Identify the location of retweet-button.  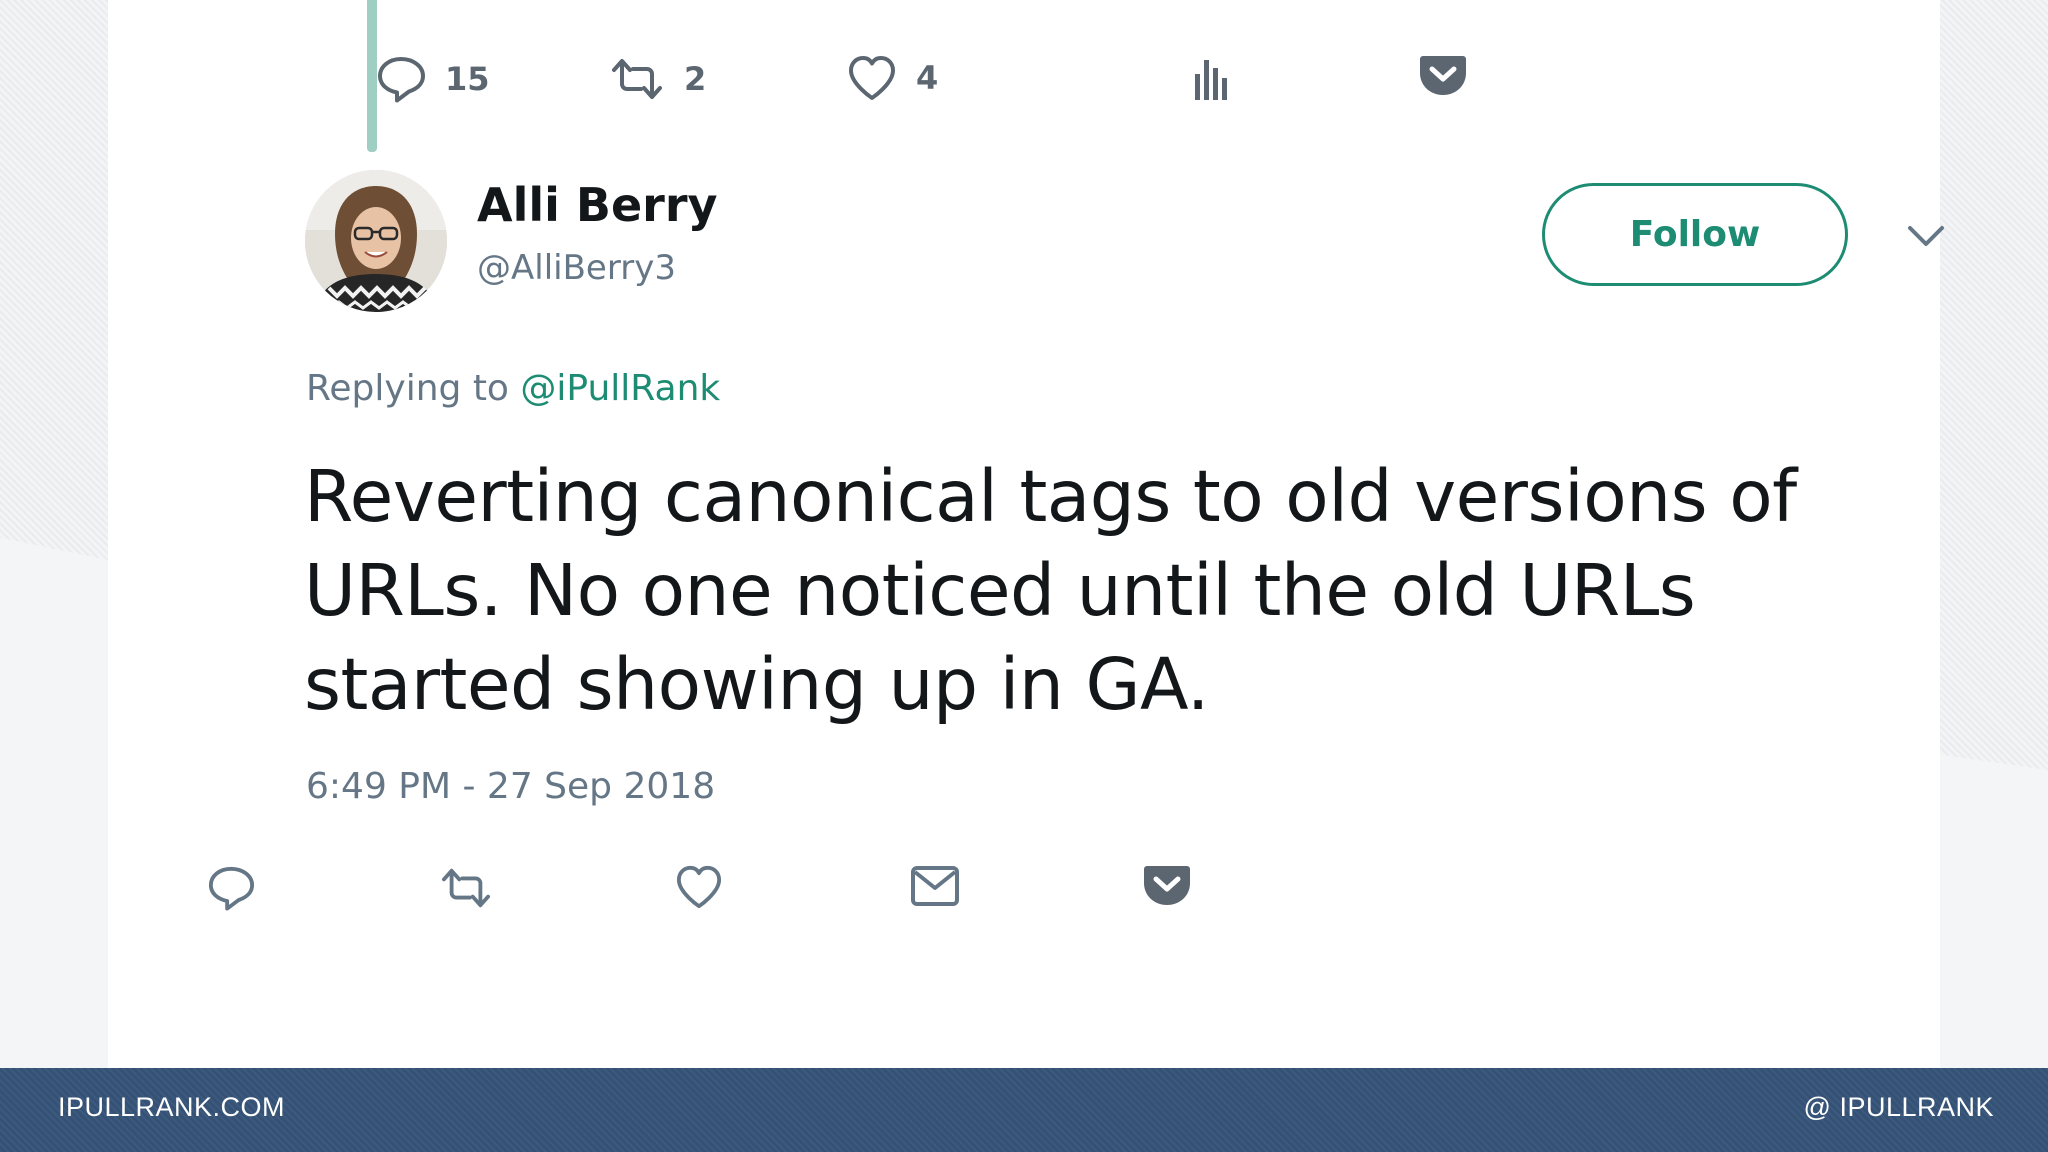
(466, 890).